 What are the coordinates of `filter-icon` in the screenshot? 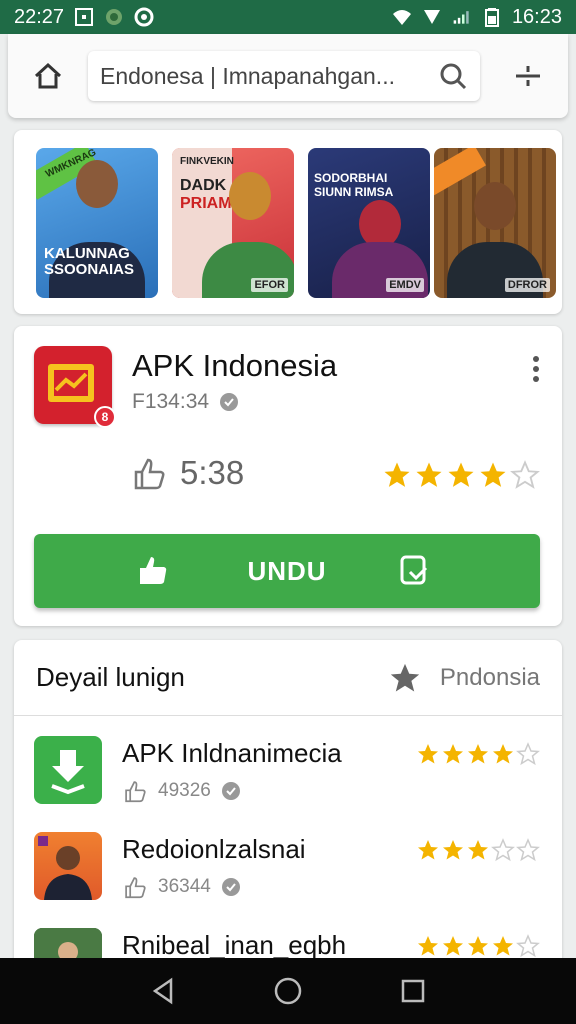 It's located at (528, 76).